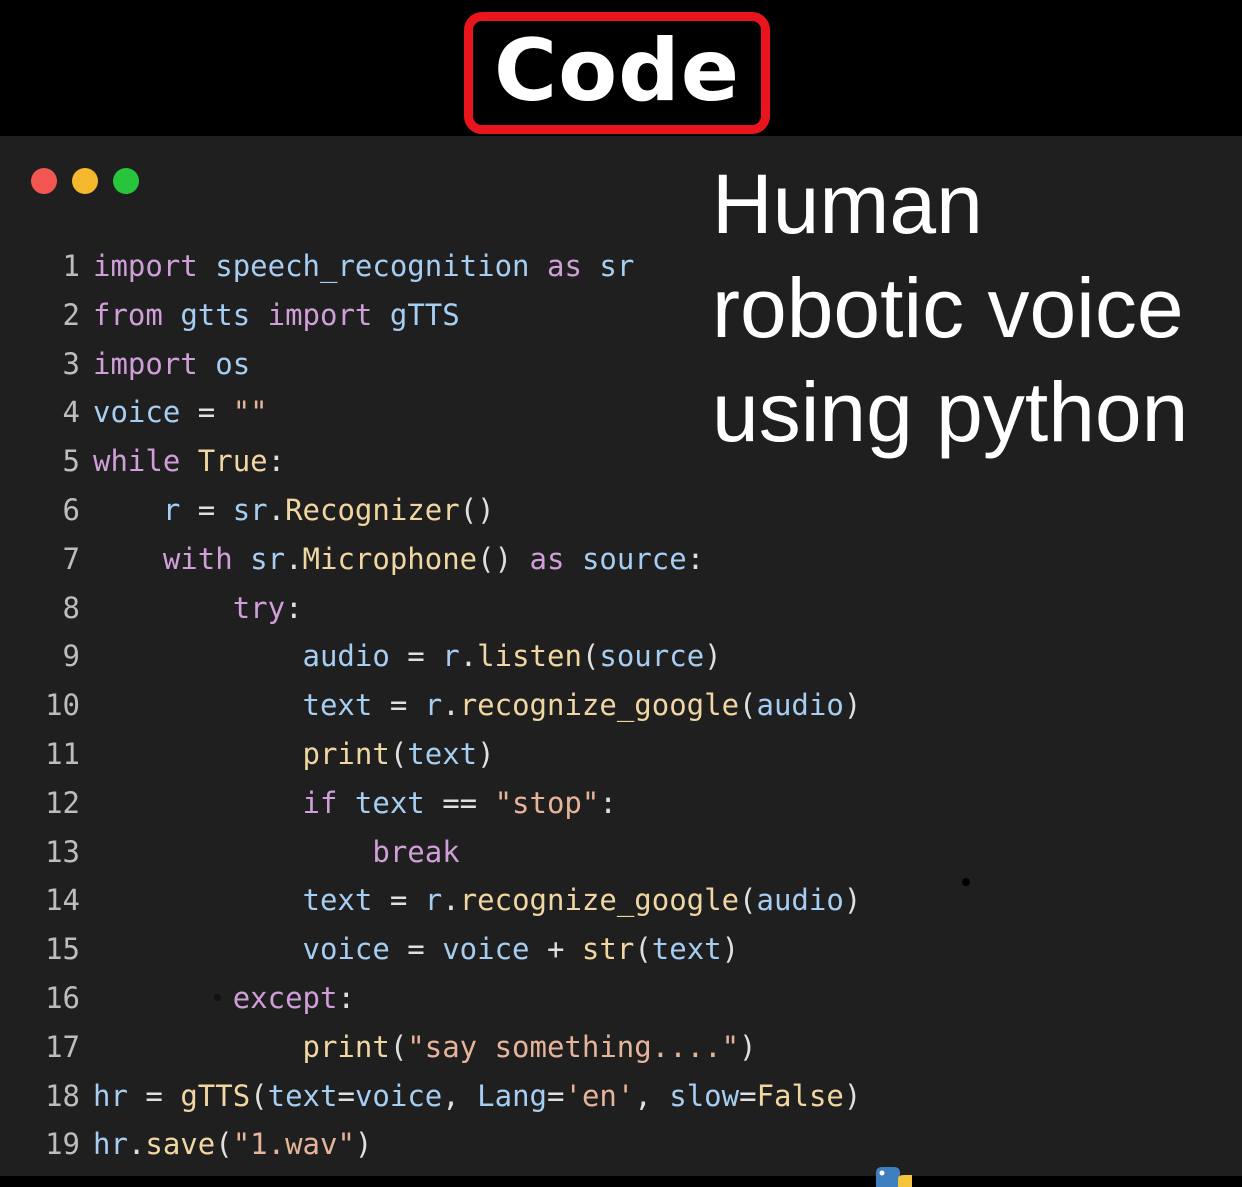 The height and width of the screenshot is (1187, 1242). What do you see at coordinates (555, 949) in the screenshot?
I see `code-token: +` at bounding box center [555, 949].